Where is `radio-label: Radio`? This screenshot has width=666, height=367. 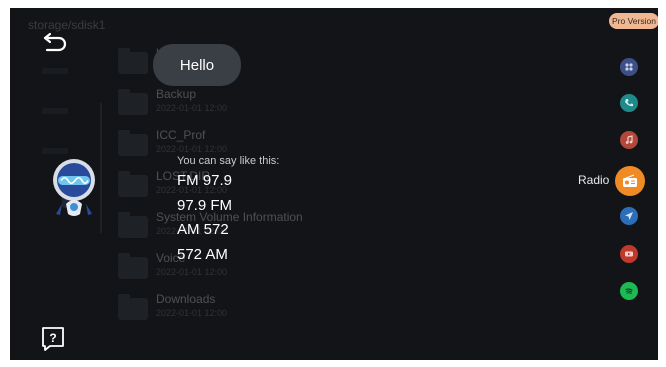 radio-label: Radio is located at coordinates (594, 180).